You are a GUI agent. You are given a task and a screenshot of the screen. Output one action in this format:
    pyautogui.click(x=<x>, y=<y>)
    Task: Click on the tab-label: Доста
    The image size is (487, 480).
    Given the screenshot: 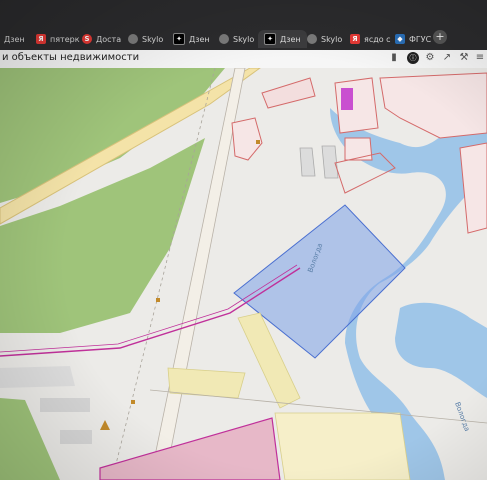 What is the action you would take?
    pyautogui.click(x=109, y=39)
    